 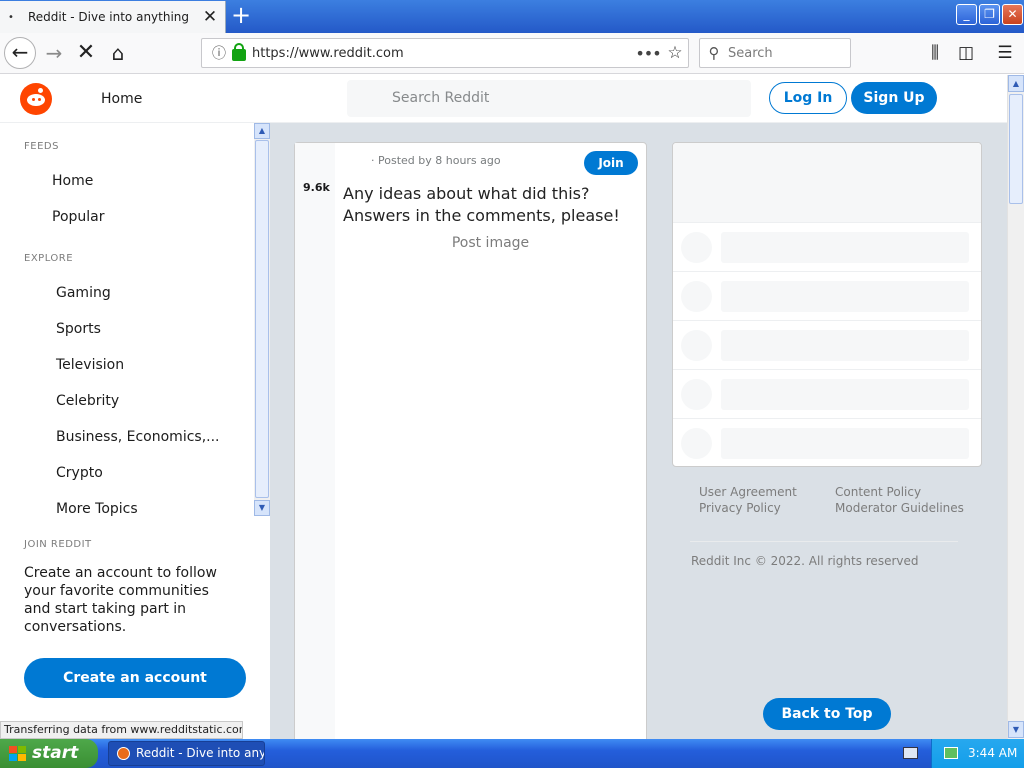 What do you see at coordinates (827, 183) in the screenshot?
I see `widget-banner` at bounding box center [827, 183].